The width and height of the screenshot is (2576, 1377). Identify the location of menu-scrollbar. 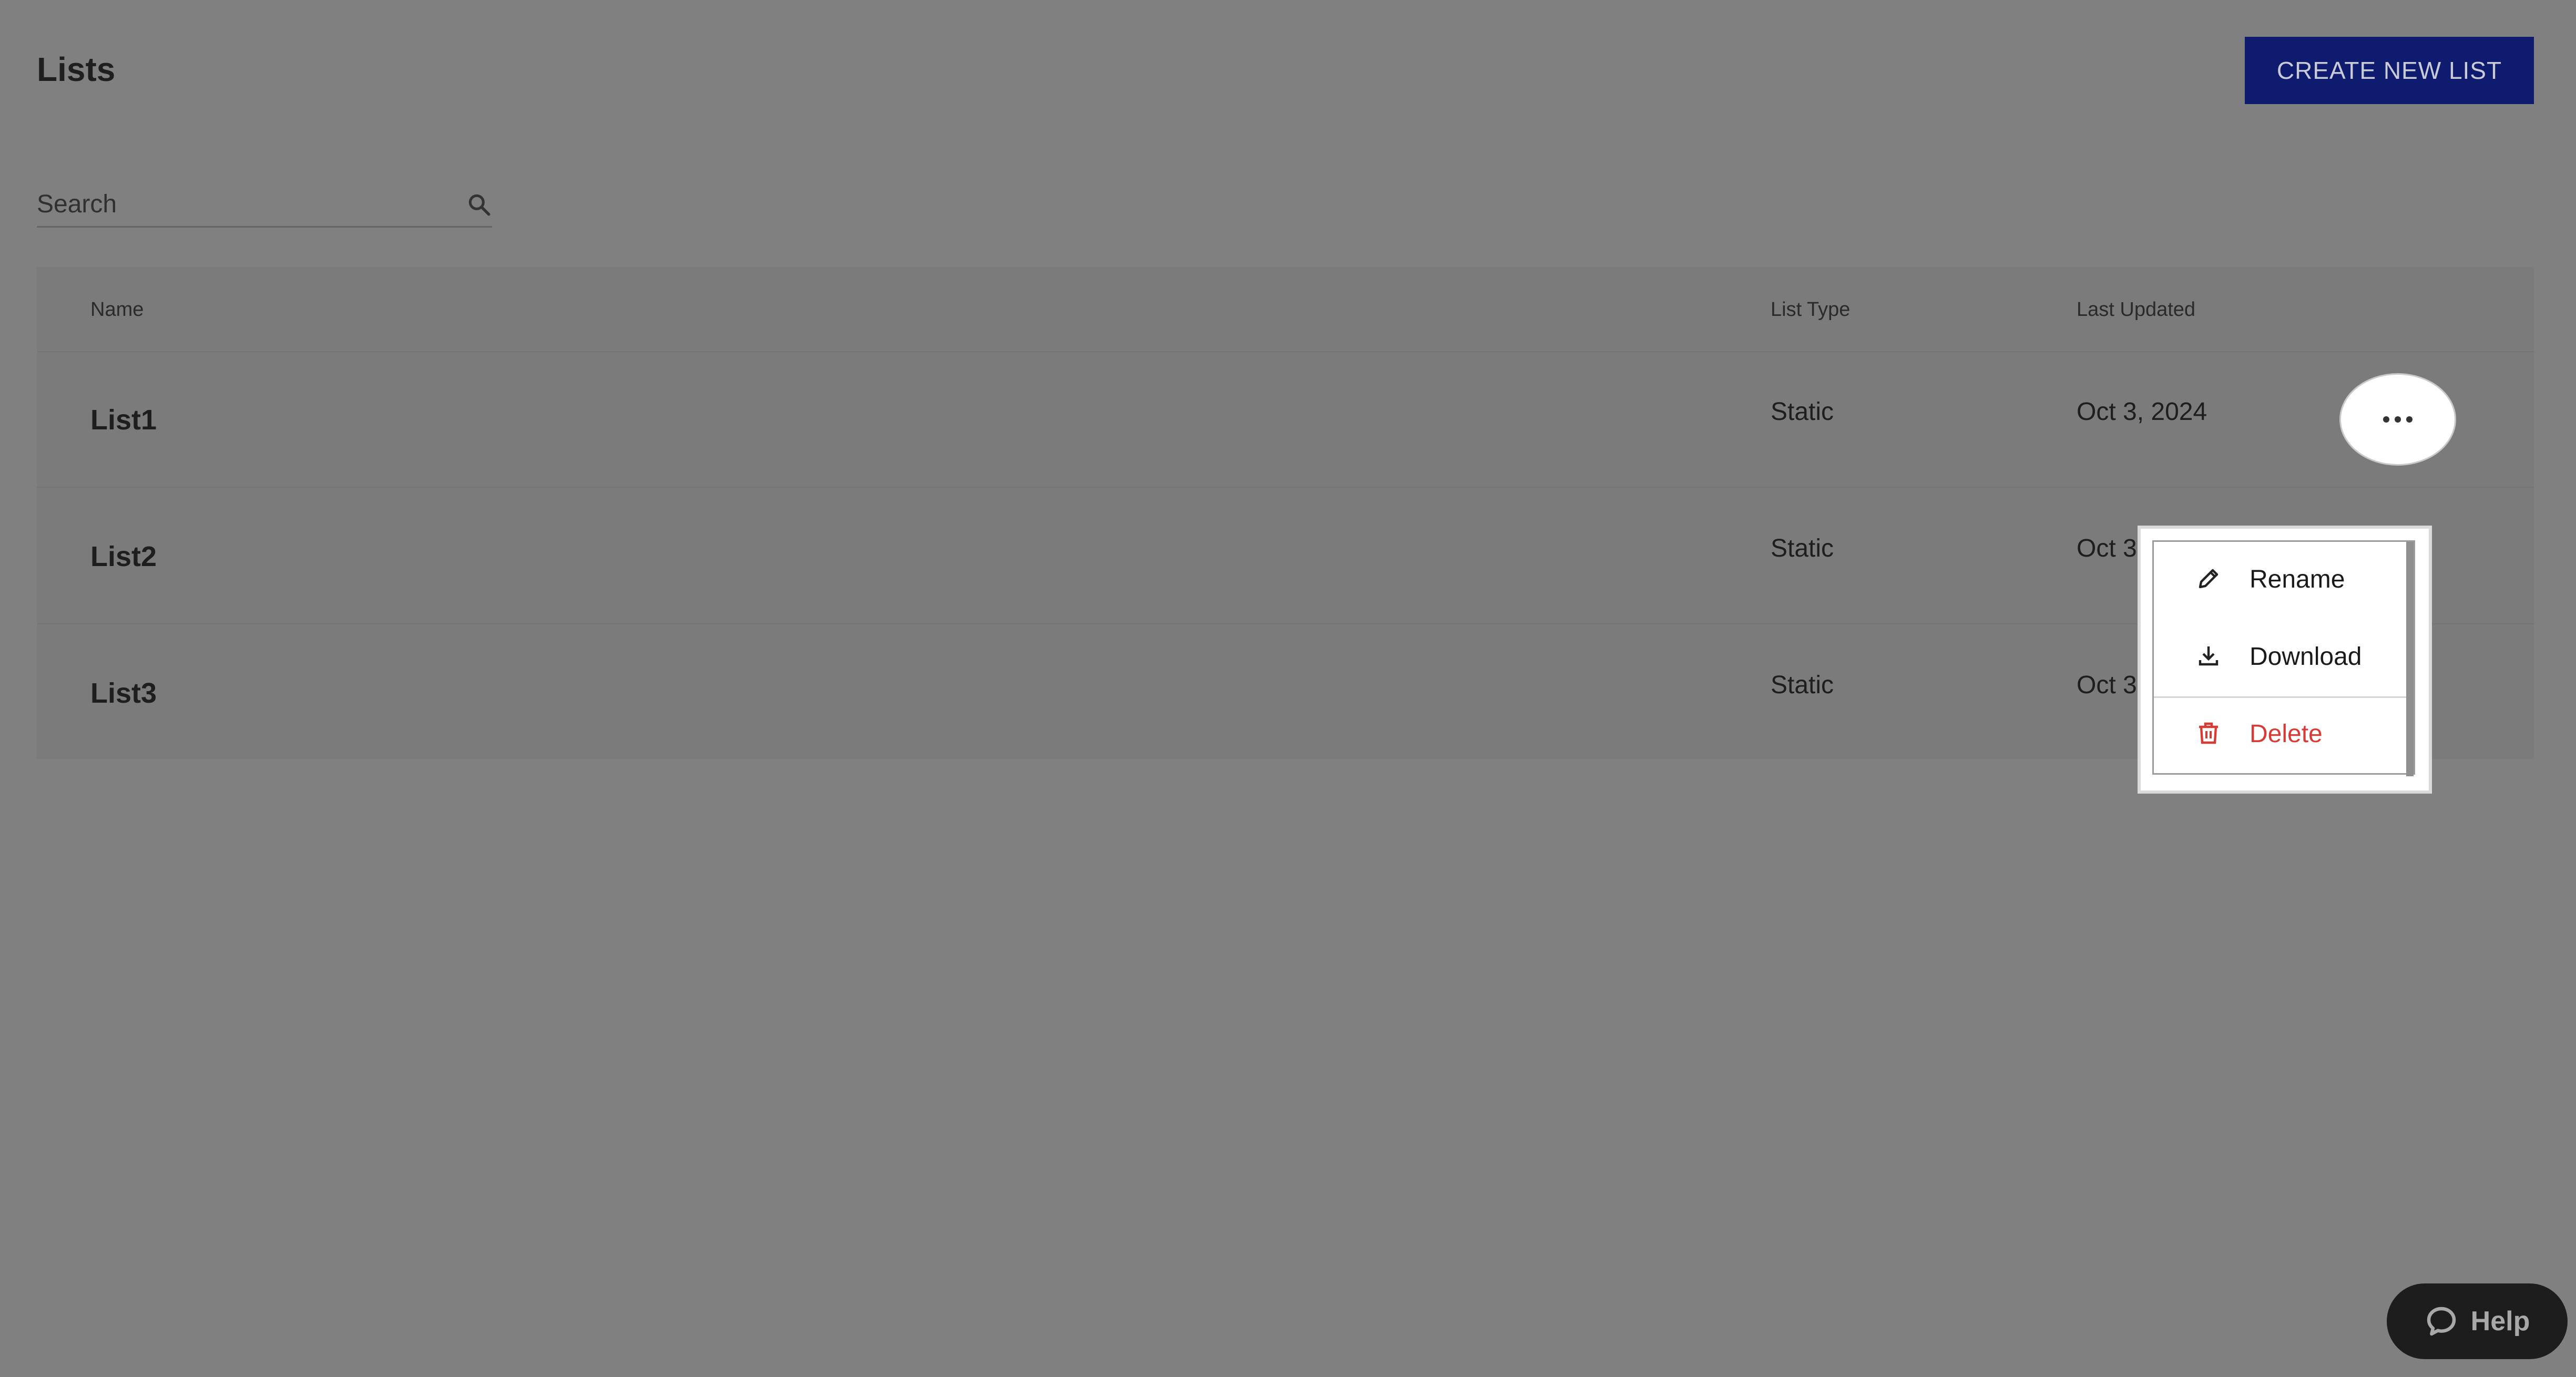
(2410, 659).